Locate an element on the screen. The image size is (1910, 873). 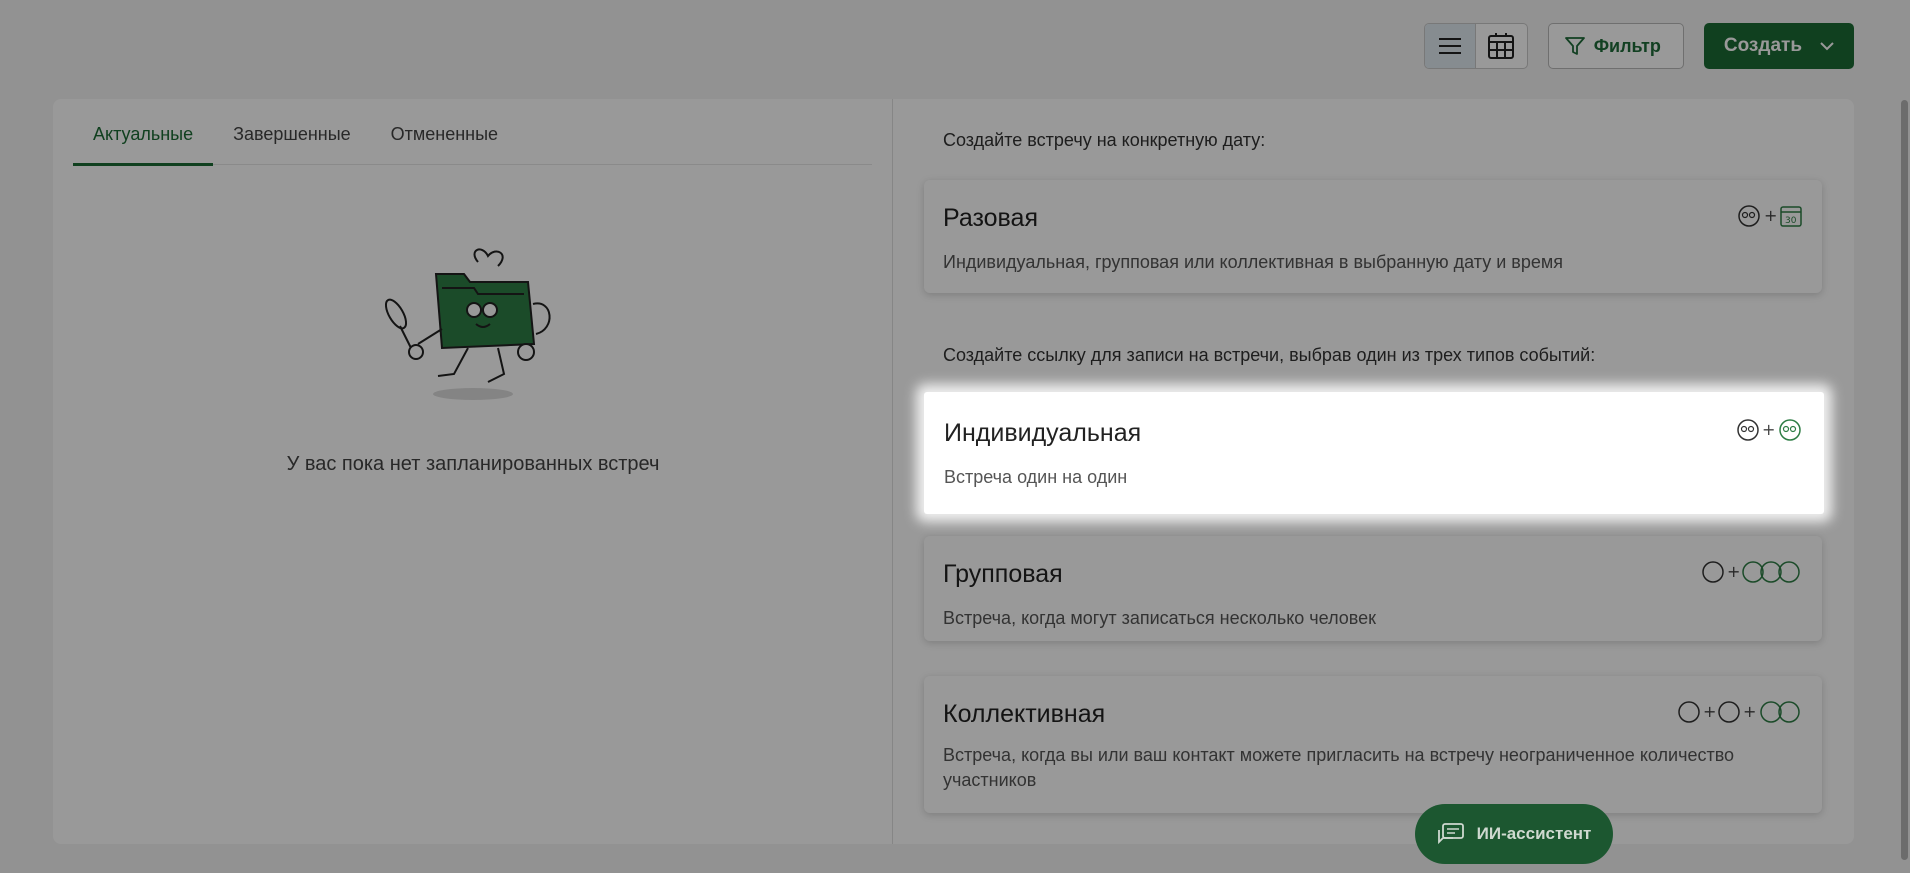
meeting-tabs: Актуальные Завершенные Отмененные is located at coordinates (472, 132).